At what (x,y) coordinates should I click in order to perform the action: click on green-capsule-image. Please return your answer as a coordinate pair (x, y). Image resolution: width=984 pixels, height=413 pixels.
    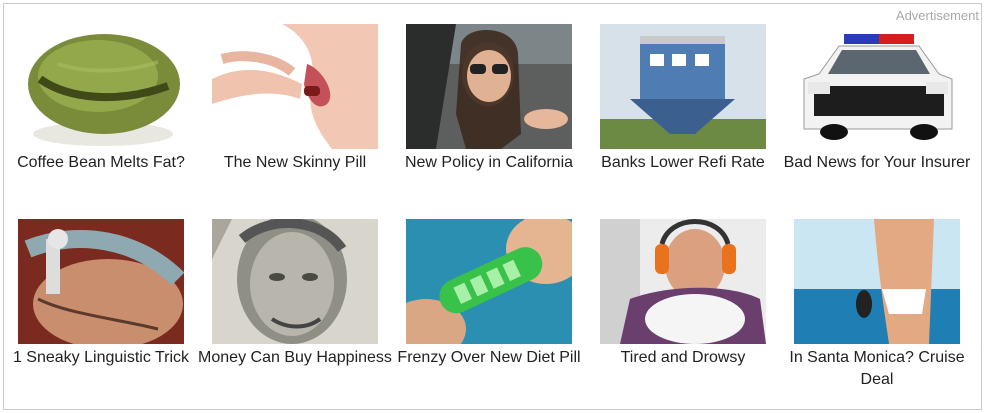
    Looking at the image, I should click on (489, 281).